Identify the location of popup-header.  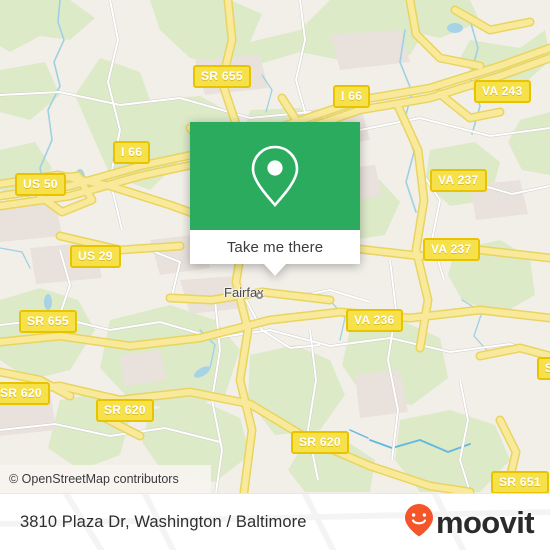
(275, 176).